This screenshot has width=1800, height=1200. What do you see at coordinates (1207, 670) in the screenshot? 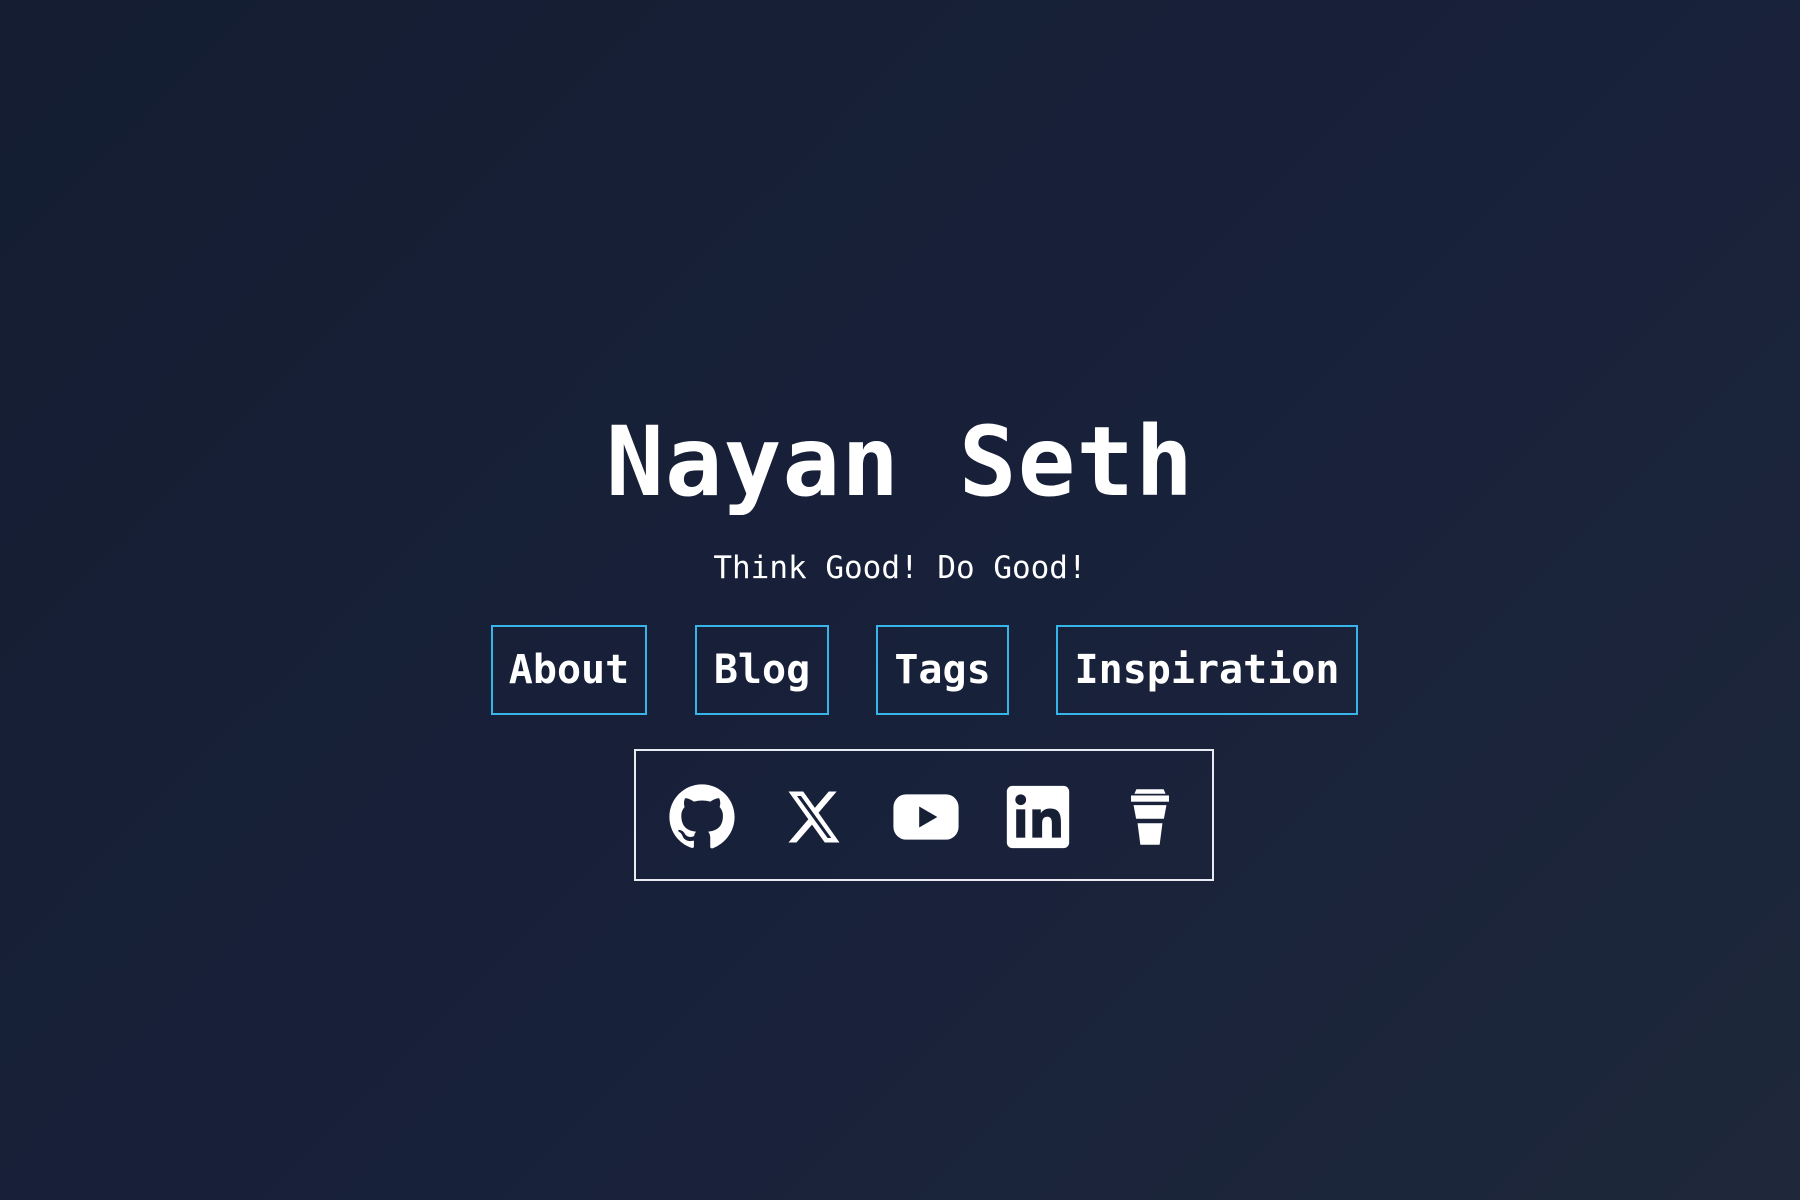
I see `nav-inspiration-button: Inspiration` at bounding box center [1207, 670].